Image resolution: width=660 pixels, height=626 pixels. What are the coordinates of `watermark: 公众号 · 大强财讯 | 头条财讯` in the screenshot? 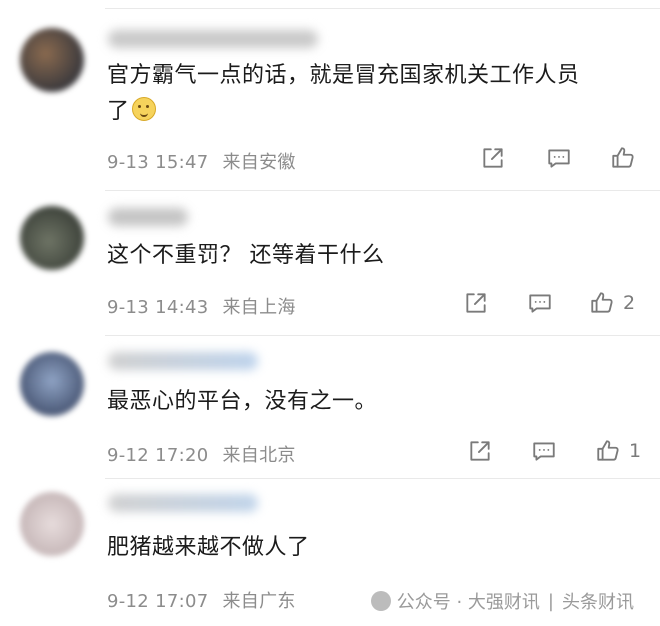 It's located at (502, 601).